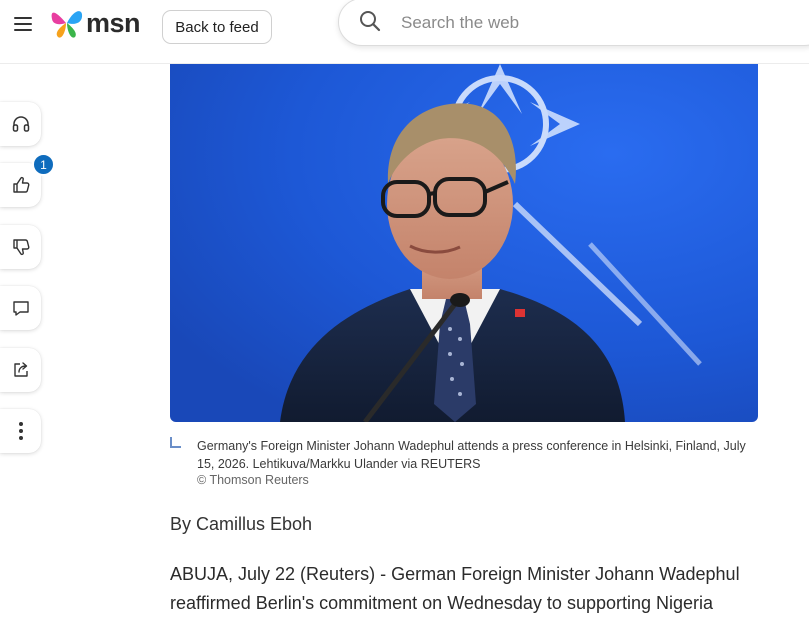 The width and height of the screenshot is (809, 618). I want to click on more-vertical-icon, so click(20, 431).